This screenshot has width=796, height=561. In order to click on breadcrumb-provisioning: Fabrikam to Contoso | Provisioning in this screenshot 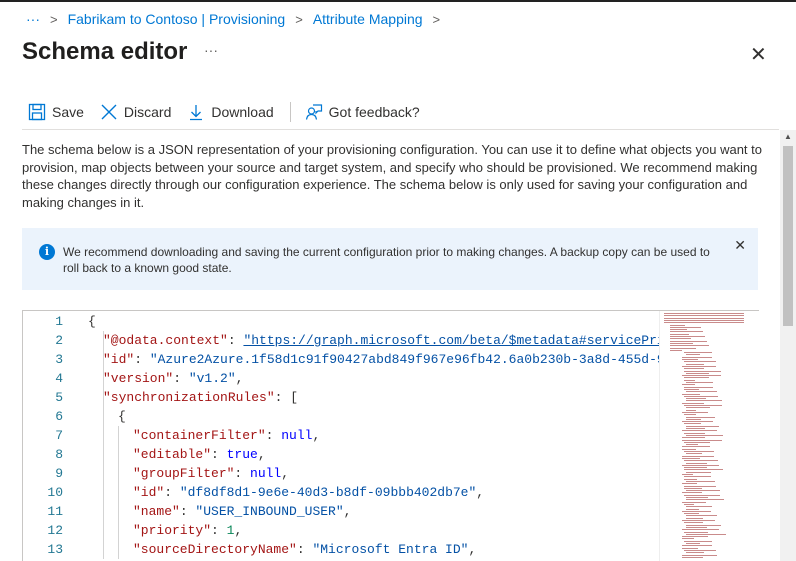, I will do `click(177, 19)`.